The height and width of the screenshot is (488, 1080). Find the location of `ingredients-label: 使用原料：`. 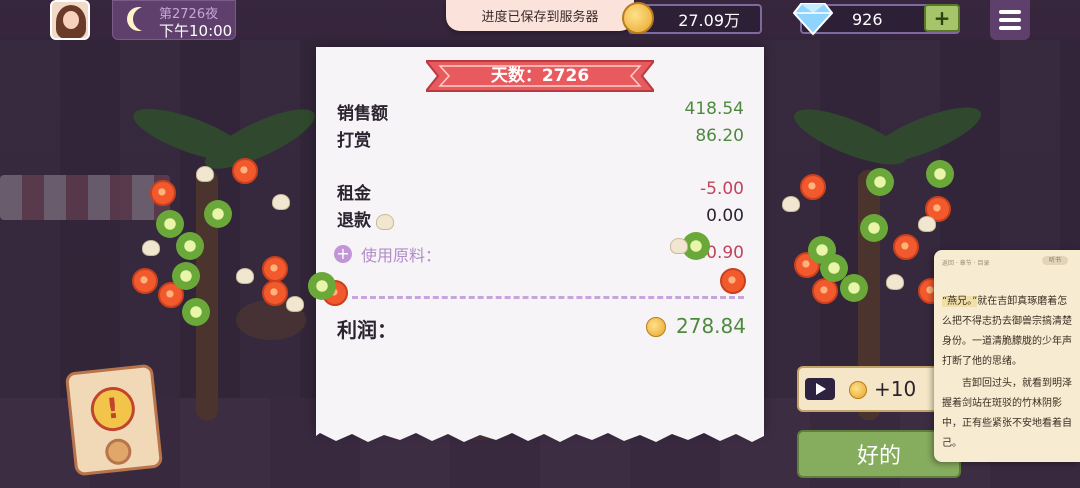

ingredients-label: 使用原料： is located at coordinates (401, 255).